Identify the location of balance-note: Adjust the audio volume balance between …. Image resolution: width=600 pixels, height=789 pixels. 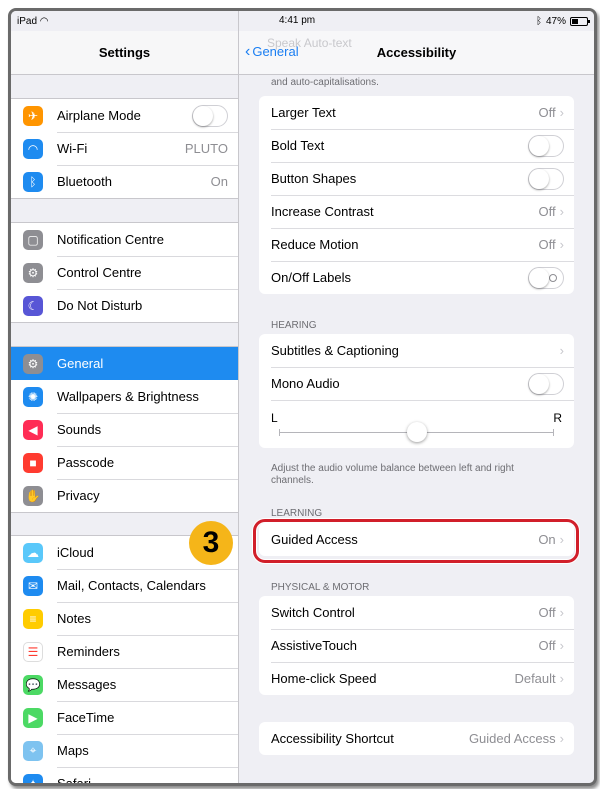
(392, 474).